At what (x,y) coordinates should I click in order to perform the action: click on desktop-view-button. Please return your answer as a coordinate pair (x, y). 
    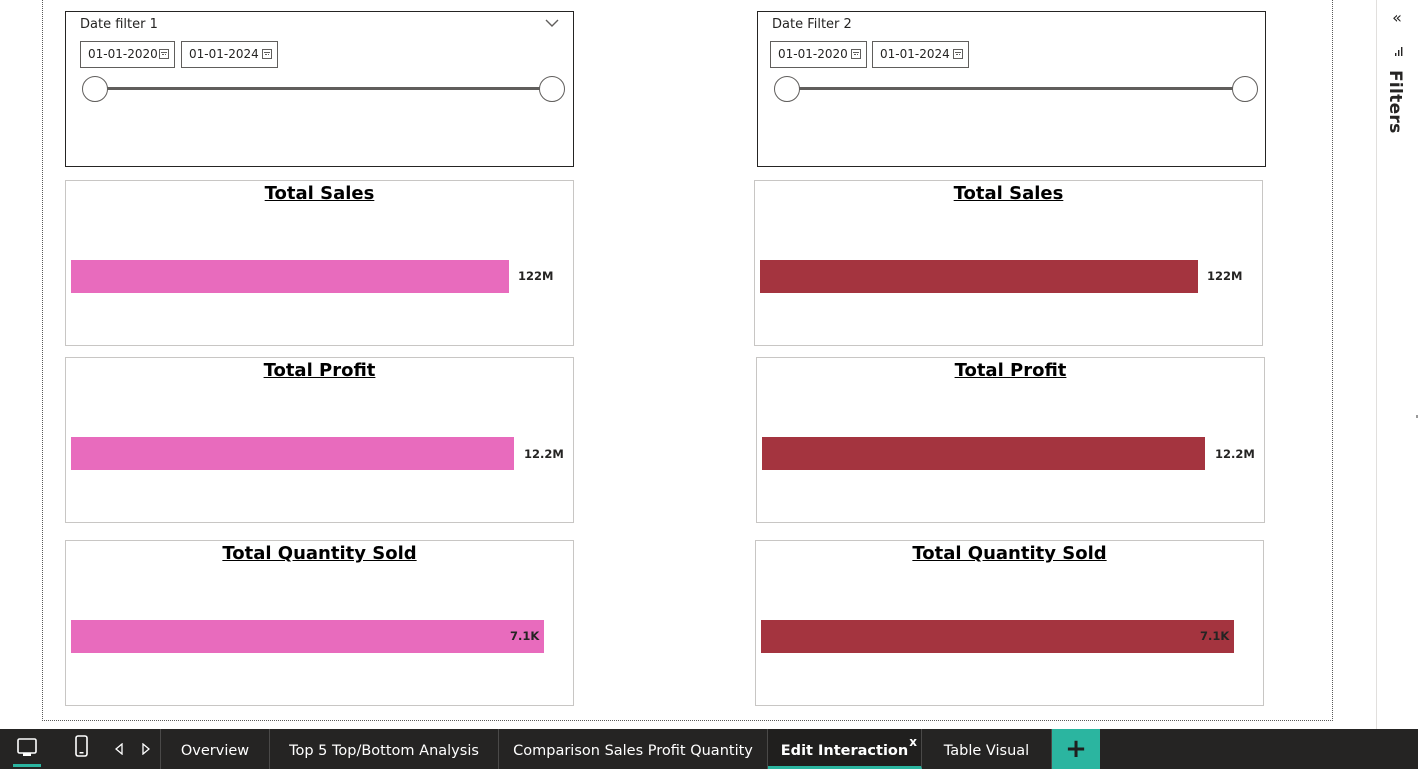
    Looking at the image, I should click on (27, 751).